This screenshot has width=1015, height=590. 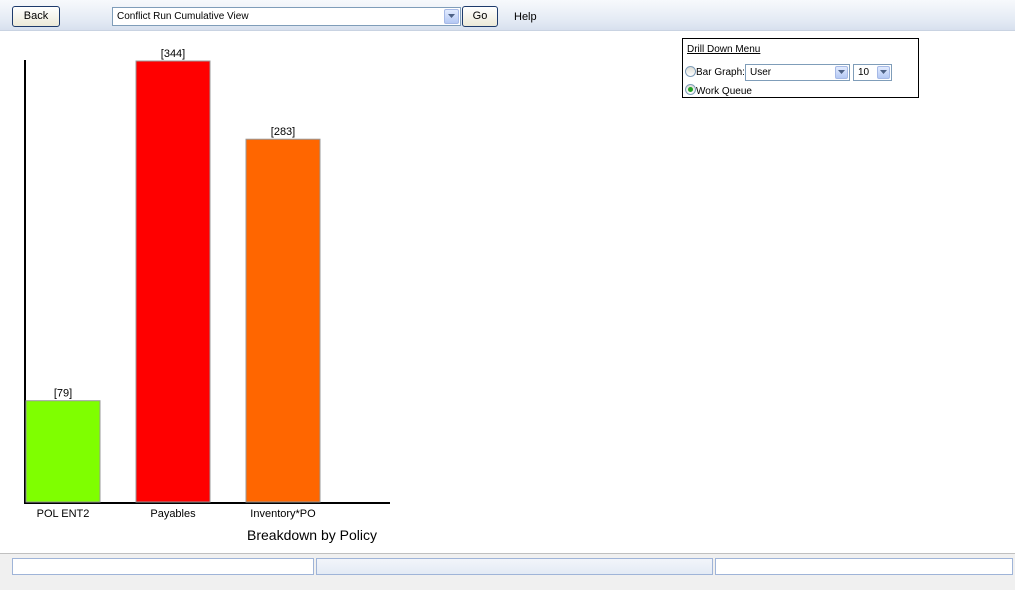 I want to click on bar-value-label: [283], so click(x=283, y=132).